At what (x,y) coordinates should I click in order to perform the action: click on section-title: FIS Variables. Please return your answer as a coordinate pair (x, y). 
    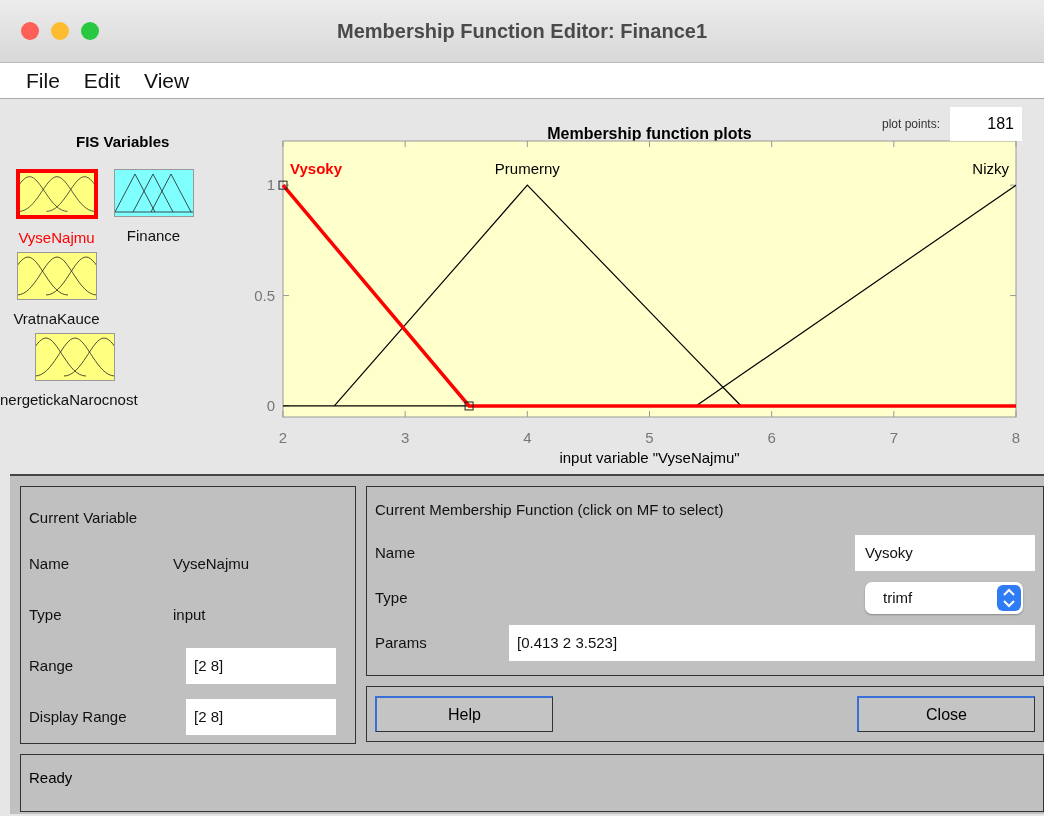
    Looking at the image, I should click on (123, 141).